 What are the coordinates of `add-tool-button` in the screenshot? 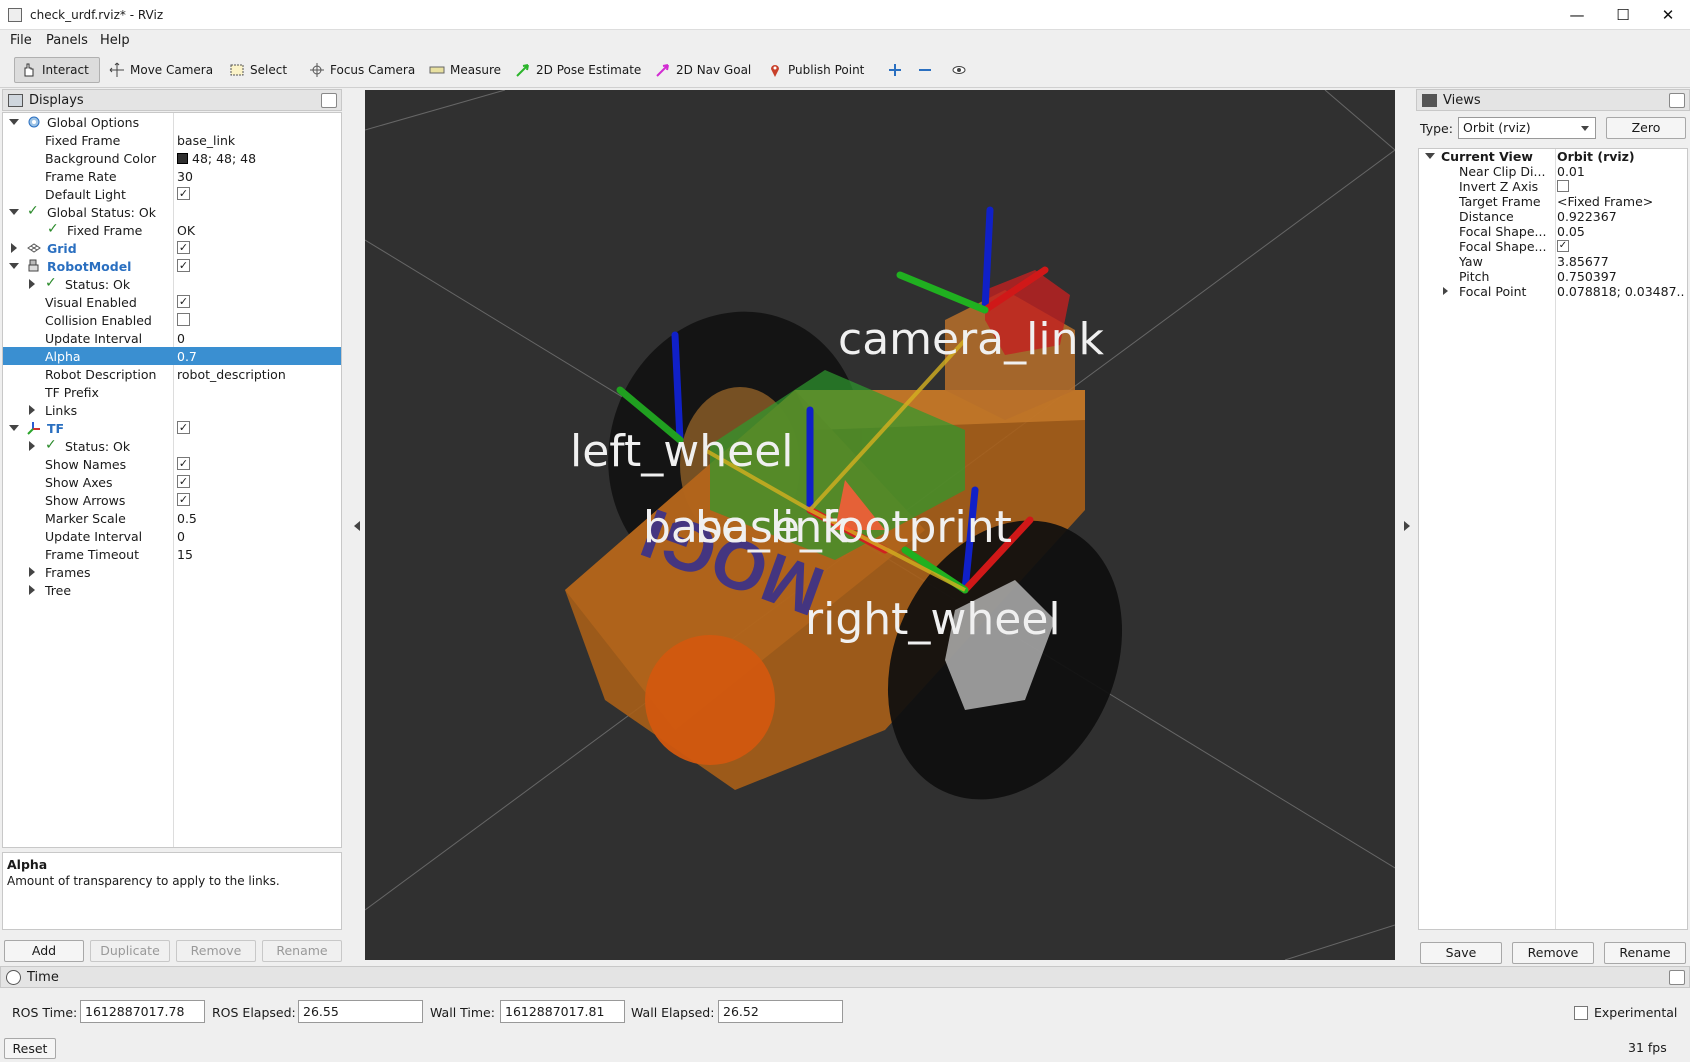 It's located at (893, 70).